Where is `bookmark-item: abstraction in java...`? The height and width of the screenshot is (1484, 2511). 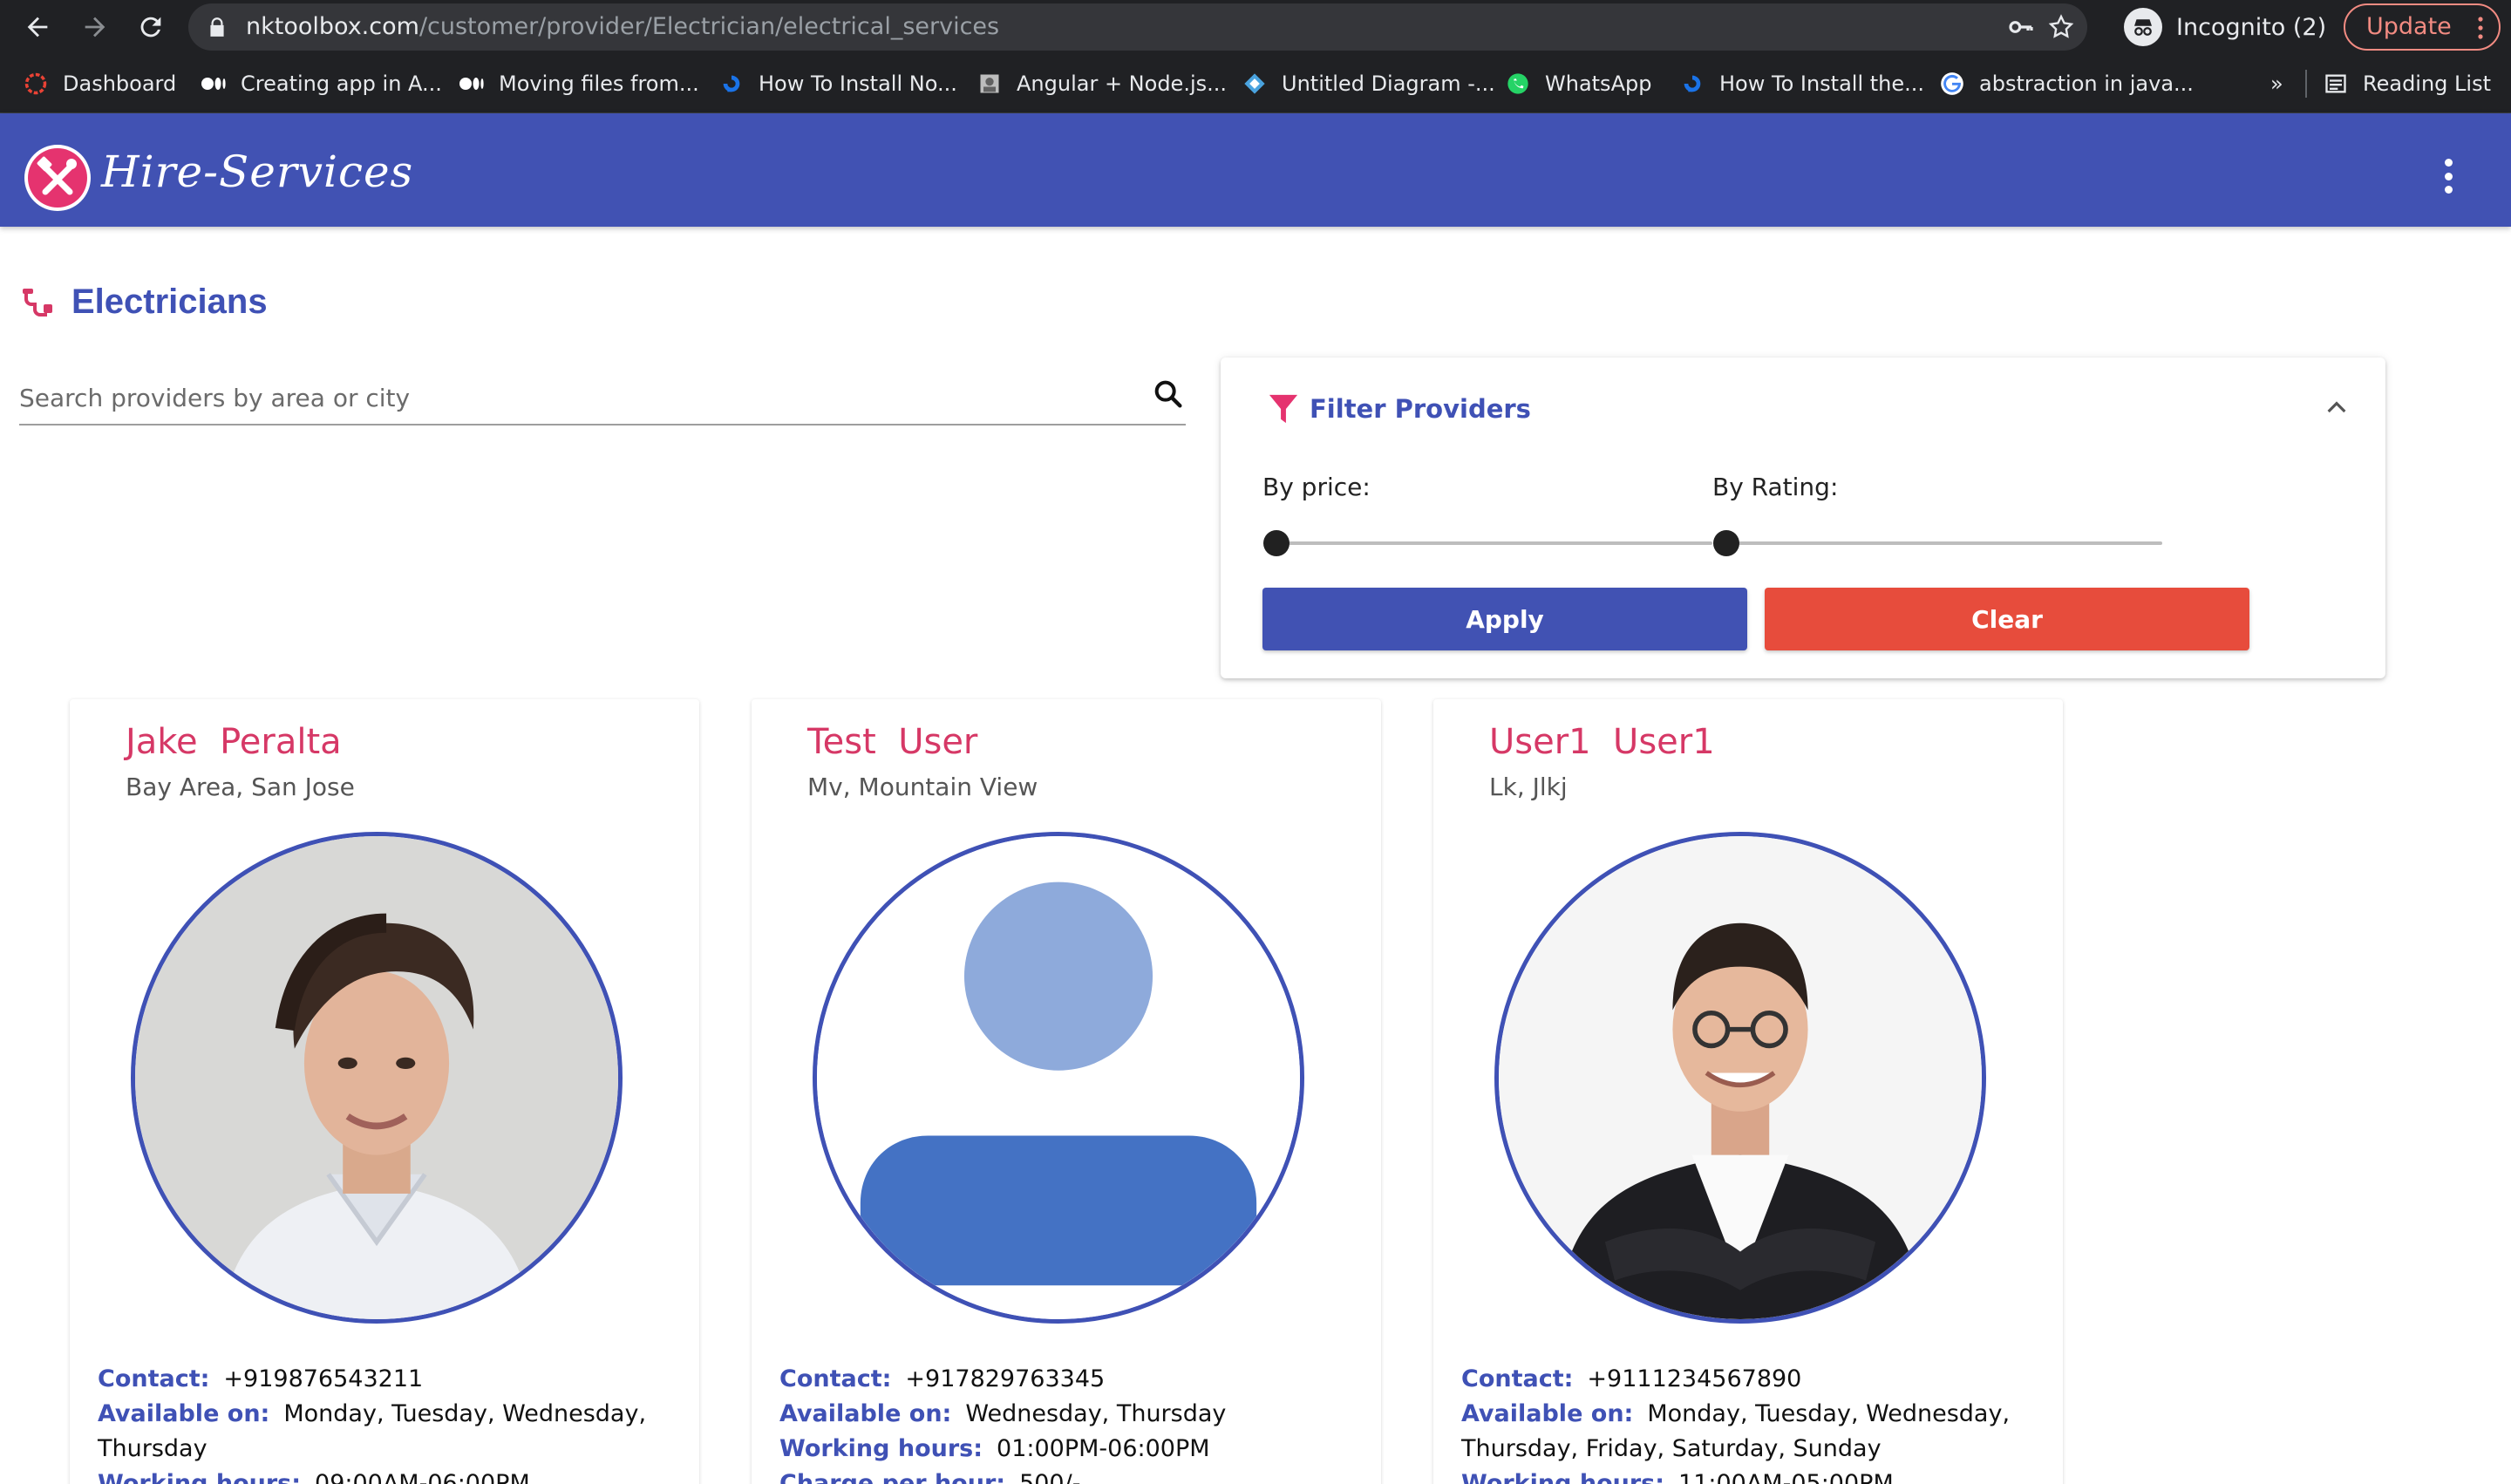
bookmark-item: abstraction in java... is located at coordinates (2066, 84).